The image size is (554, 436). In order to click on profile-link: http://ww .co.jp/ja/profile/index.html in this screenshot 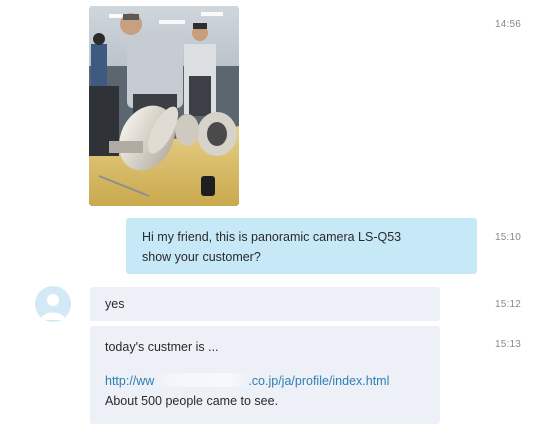, I will do `click(265, 381)`.